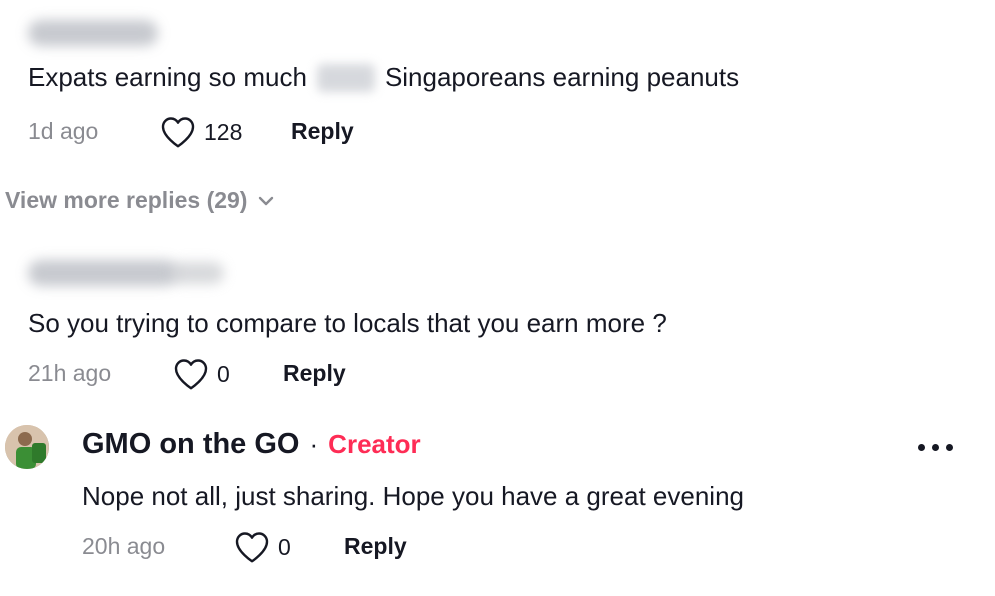 This screenshot has width=995, height=596. What do you see at coordinates (201, 132) in the screenshot?
I see `like-button: 128` at bounding box center [201, 132].